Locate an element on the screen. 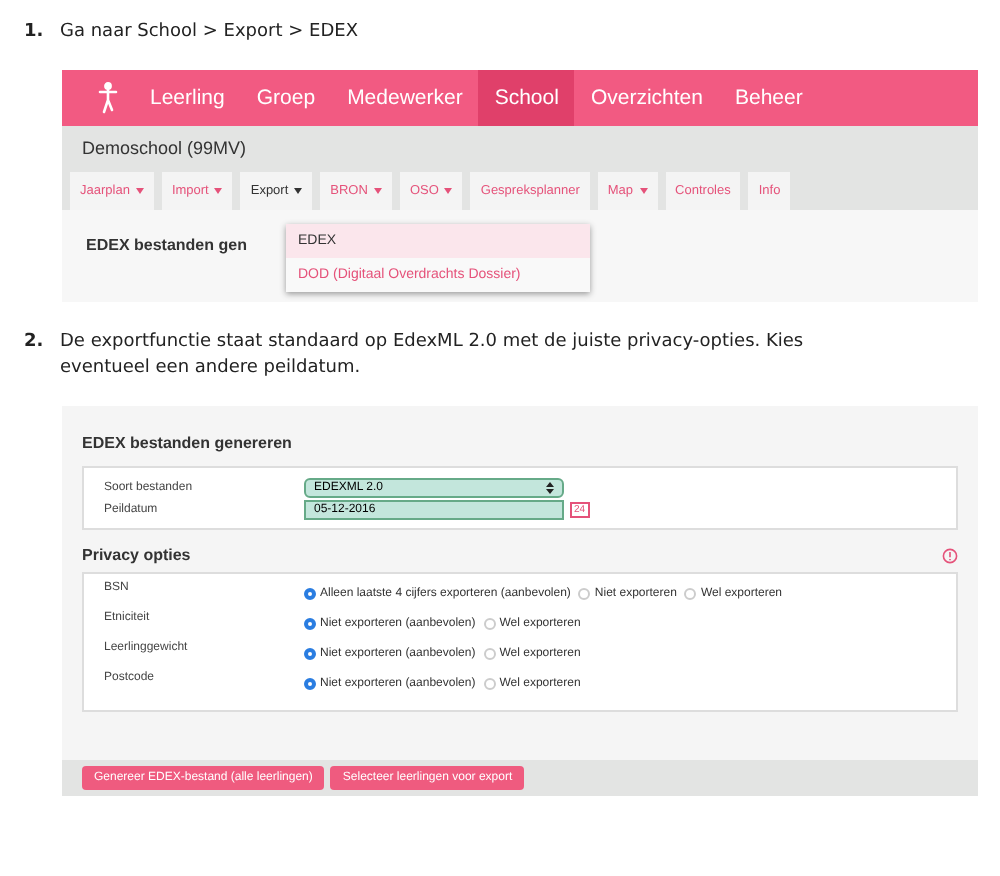  info-icon is located at coordinates (950, 555).